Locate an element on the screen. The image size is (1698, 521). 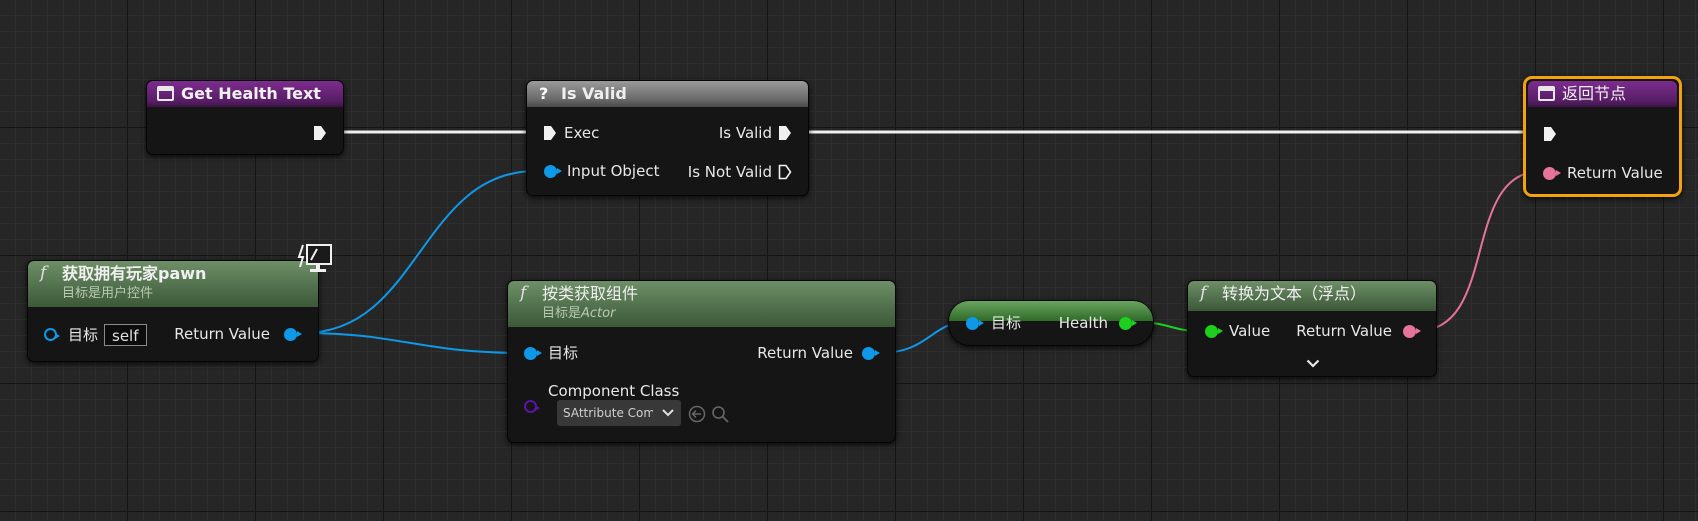
component-class-value: SAttribute Compo is located at coordinates (608, 413).